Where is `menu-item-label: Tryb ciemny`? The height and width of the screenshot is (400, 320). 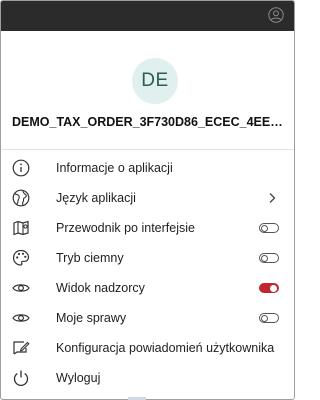 menu-item-label: Tryb ciemny is located at coordinates (90, 258).